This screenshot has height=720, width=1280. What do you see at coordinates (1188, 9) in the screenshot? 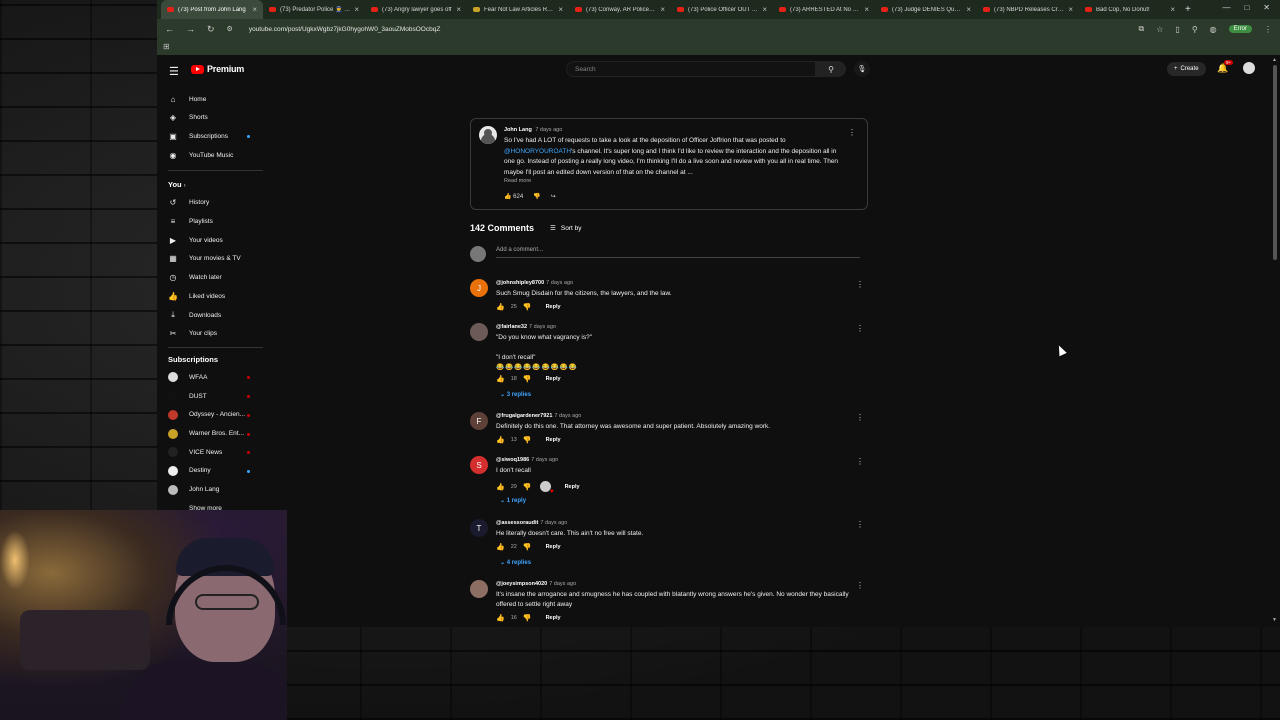
I see `new-tab-icon: +` at bounding box center [1188, 9].